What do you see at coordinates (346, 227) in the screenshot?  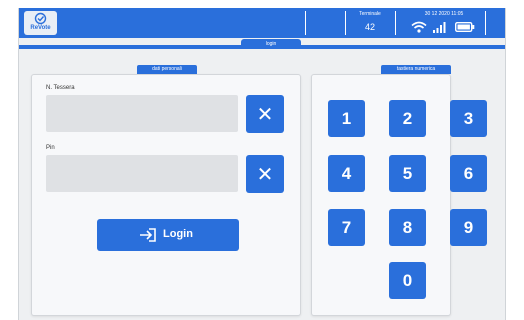 I see `key-7: 7` at bounding box center [346, 227].